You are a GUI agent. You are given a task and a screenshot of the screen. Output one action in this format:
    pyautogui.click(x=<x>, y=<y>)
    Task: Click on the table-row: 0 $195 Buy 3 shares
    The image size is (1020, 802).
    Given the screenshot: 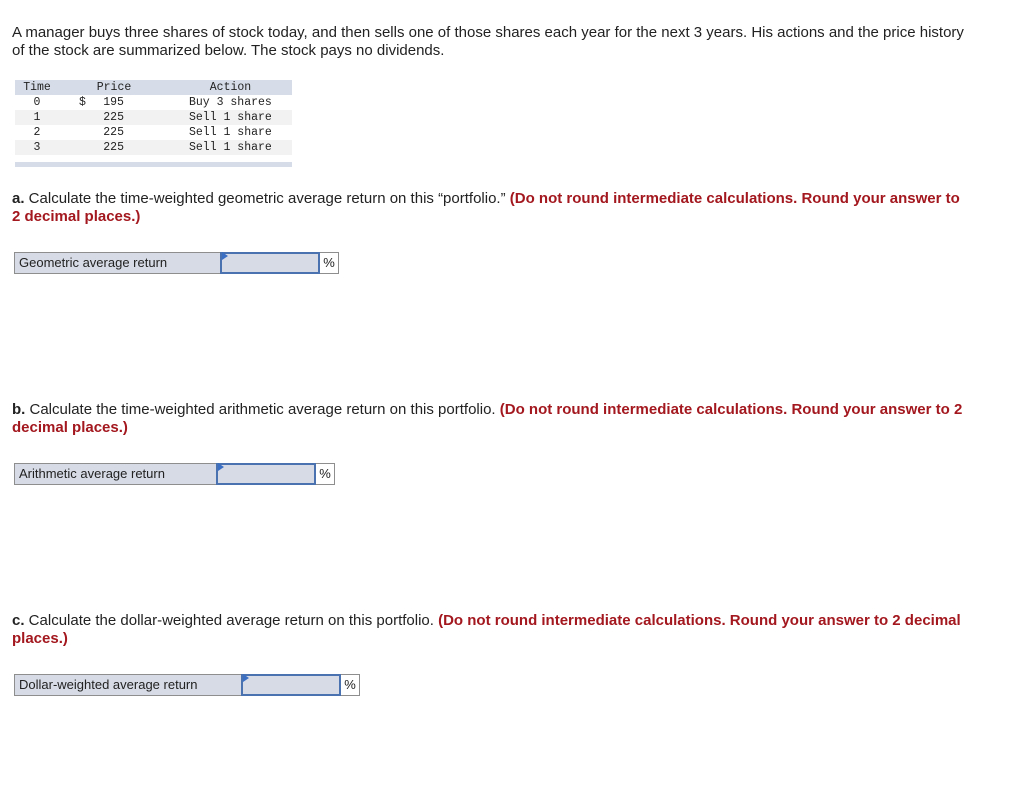 What is the action you would take?
    pyautogui.click(x=153, y=102)
    